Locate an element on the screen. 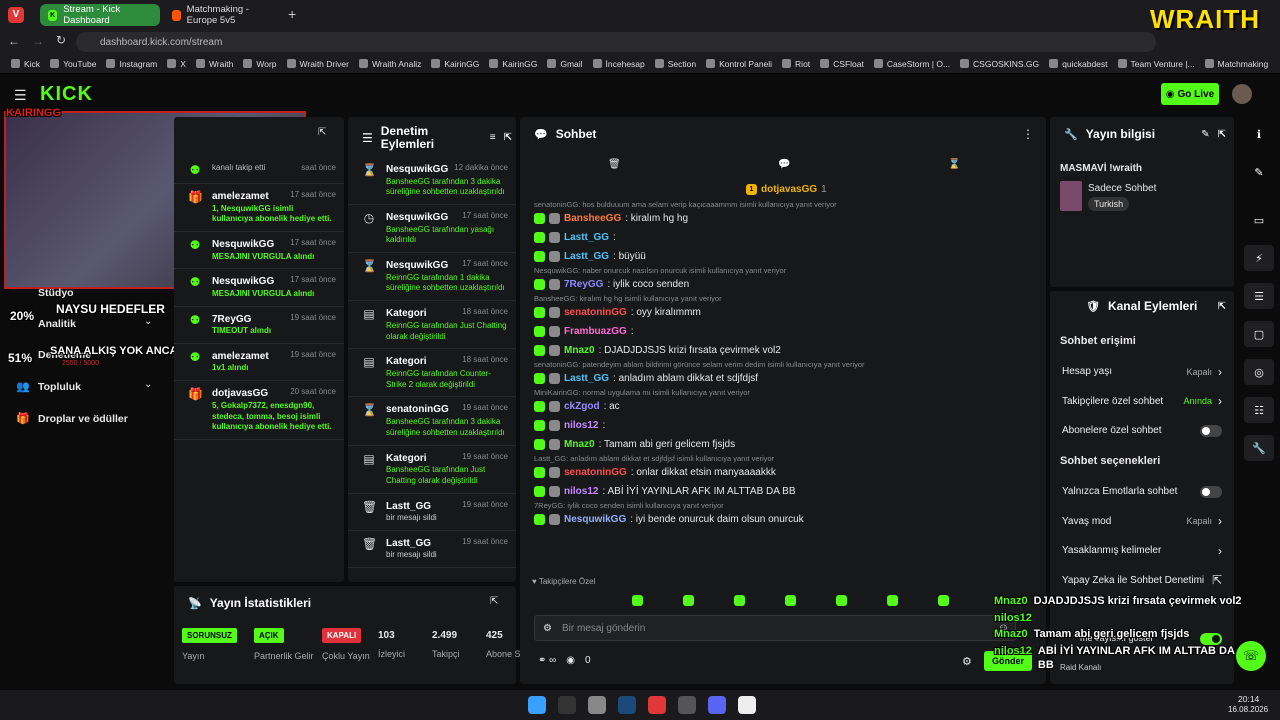 Image resolution: width=1280 pixels, height=720 pixels. tab-stream: K Stream - Kick Dashboard is located at coordinates (100, 15).